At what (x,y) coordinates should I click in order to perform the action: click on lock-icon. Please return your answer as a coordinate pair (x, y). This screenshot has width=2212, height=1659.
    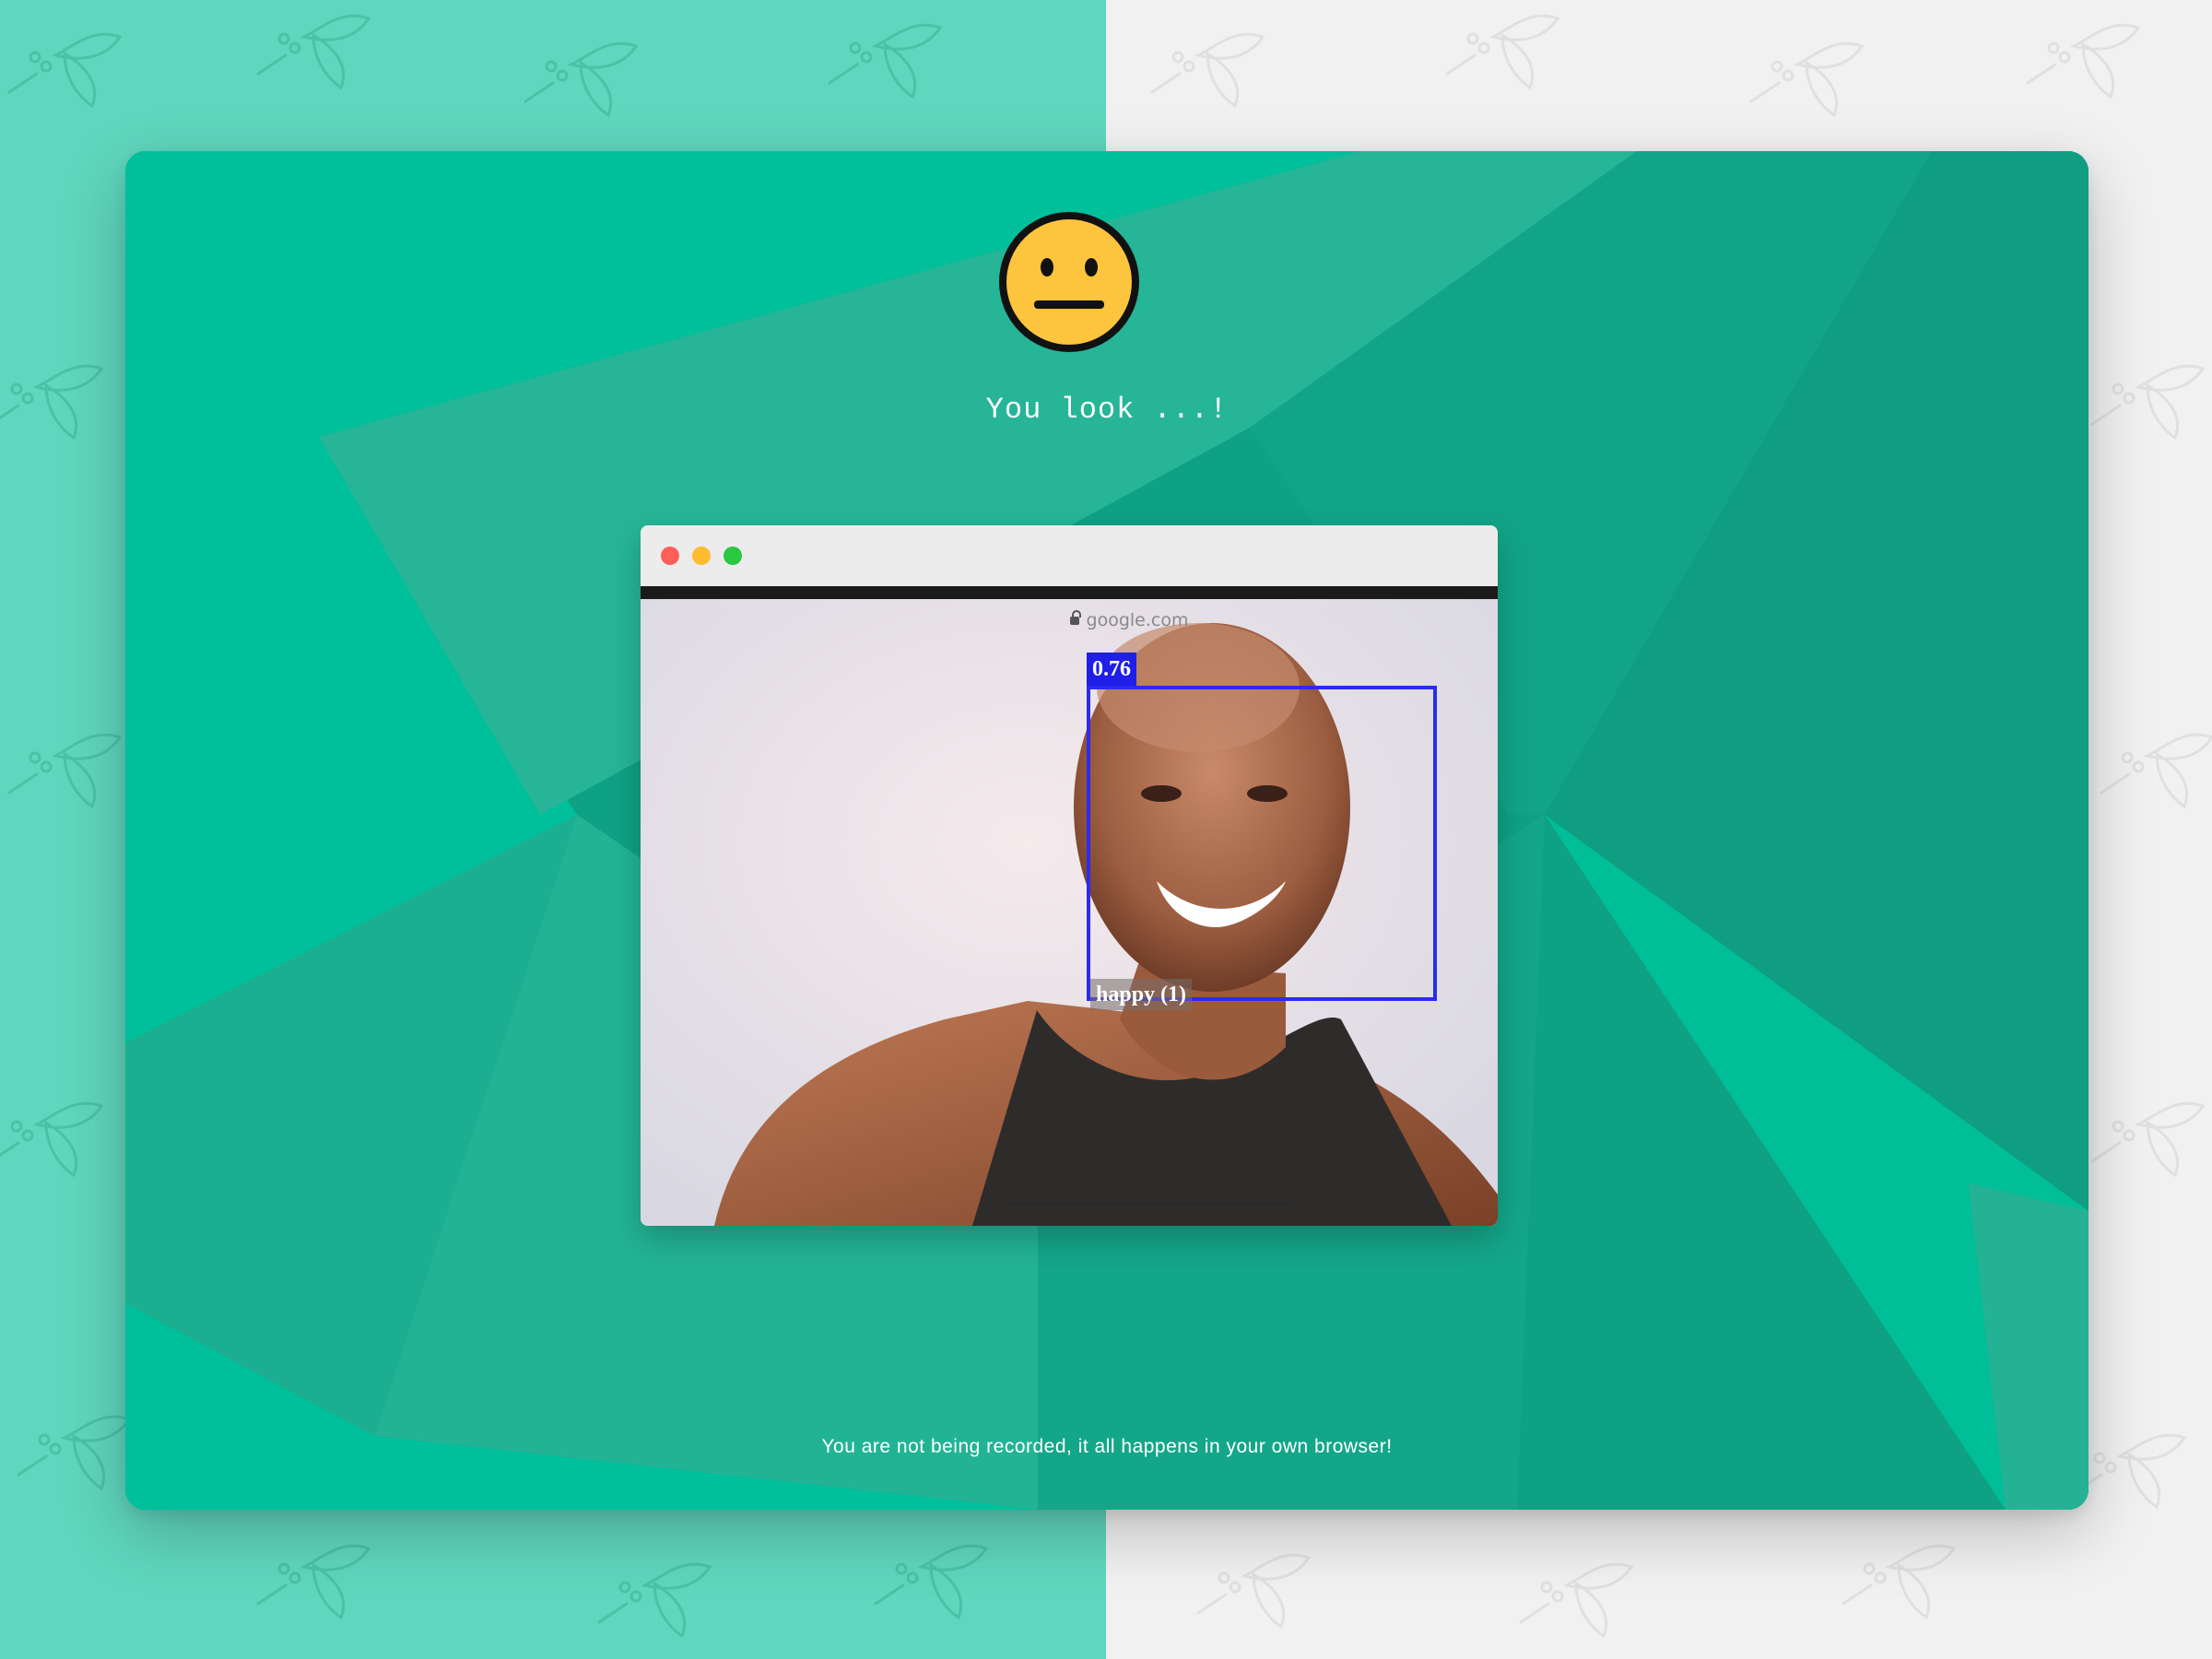
    Looking at the image, I should click on (1075, 617).